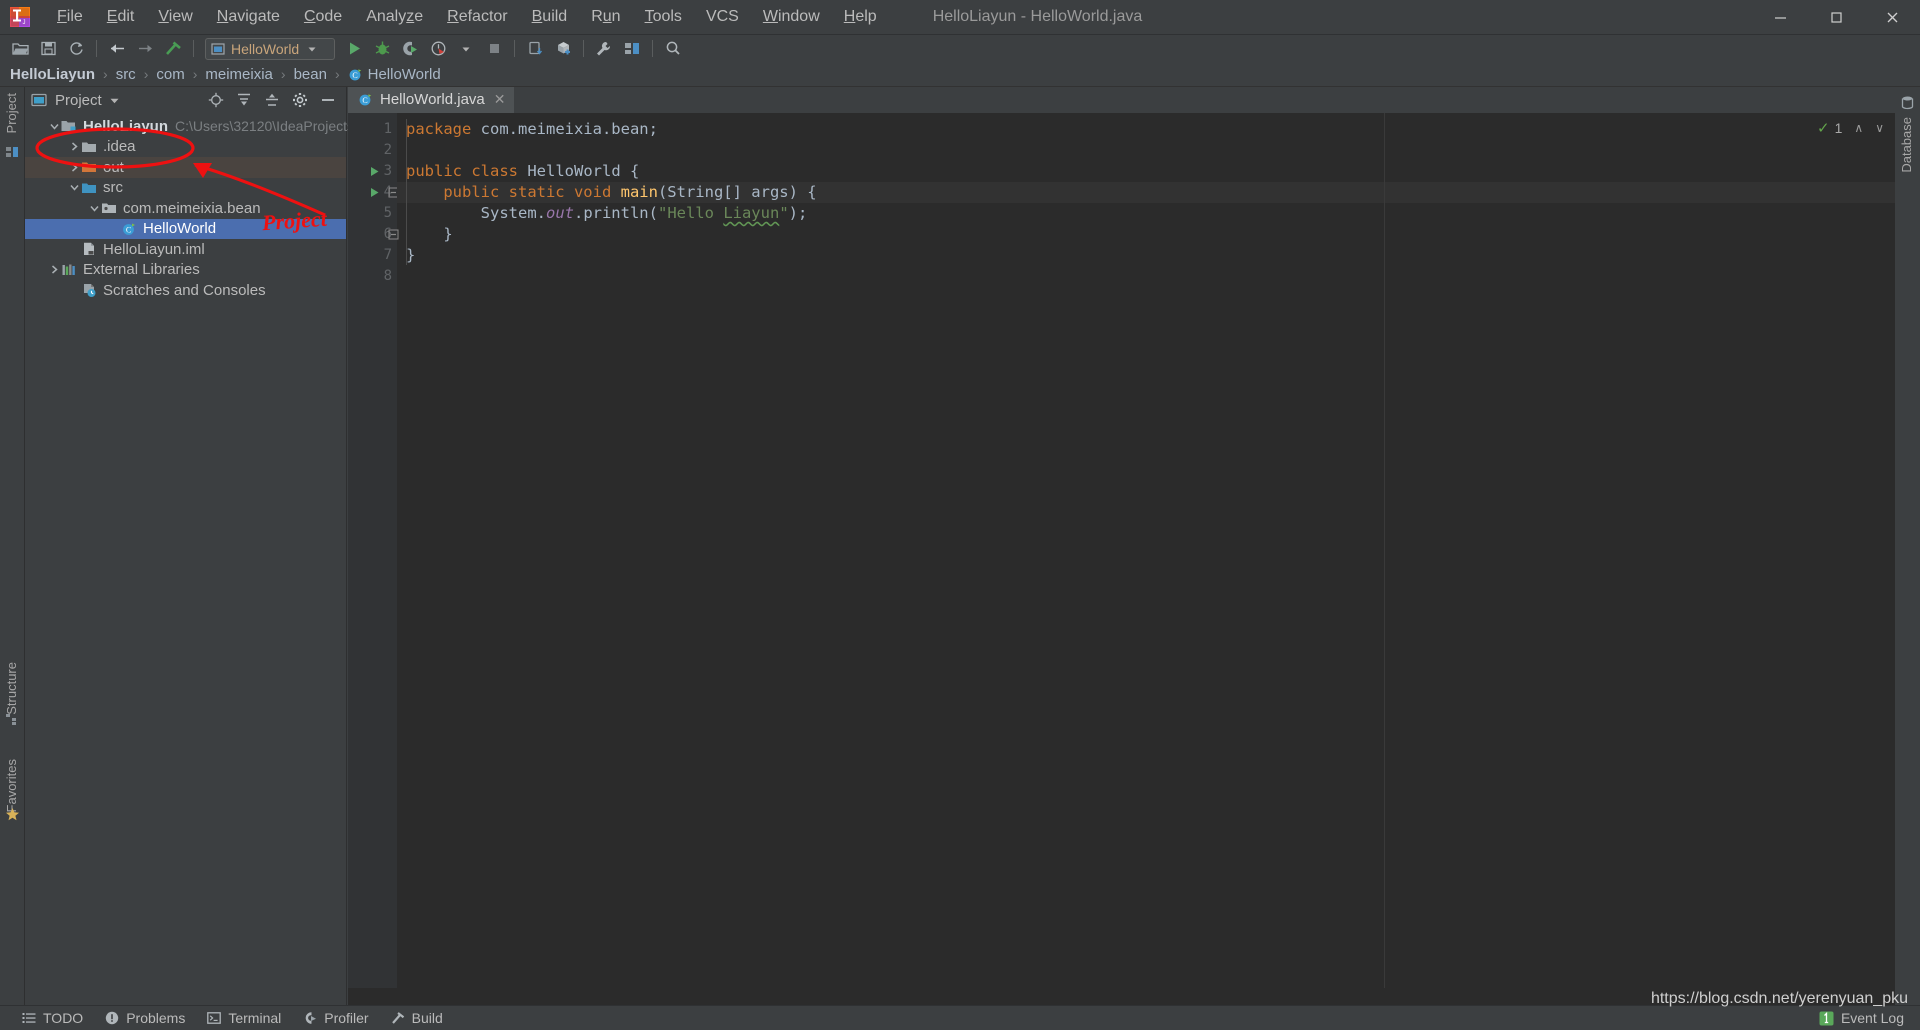  I want to click on line-number: 5, so click(387, 213).